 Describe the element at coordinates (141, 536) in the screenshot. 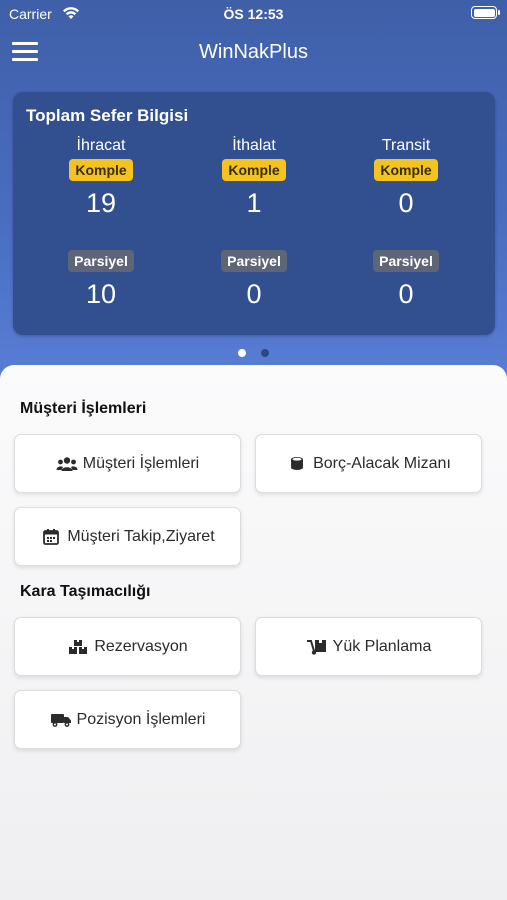

I see `button-label: Müşteri Takip,Ziyaret` at that location.